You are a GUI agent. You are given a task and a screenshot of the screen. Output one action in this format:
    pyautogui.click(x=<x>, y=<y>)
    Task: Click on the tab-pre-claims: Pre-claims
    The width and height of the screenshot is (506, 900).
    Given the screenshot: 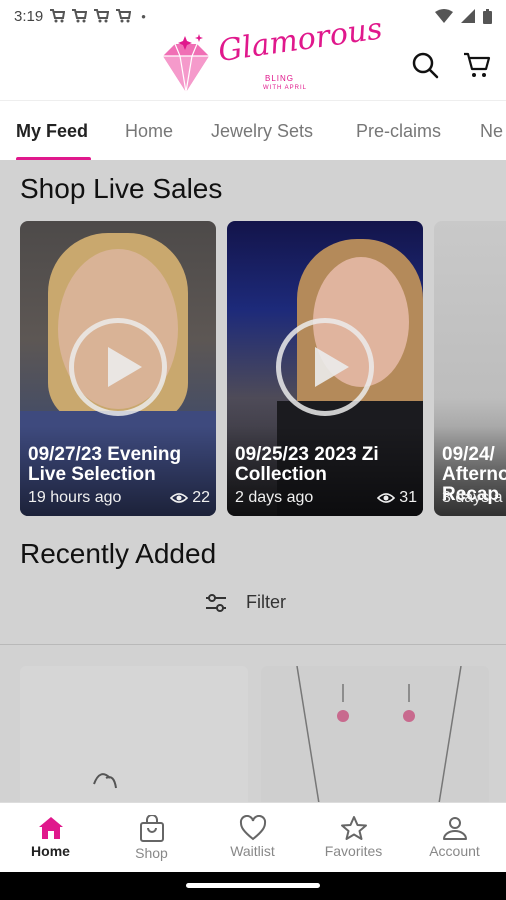 What is the action you would take?
    pyautogui.click(x=398, y=131)
    